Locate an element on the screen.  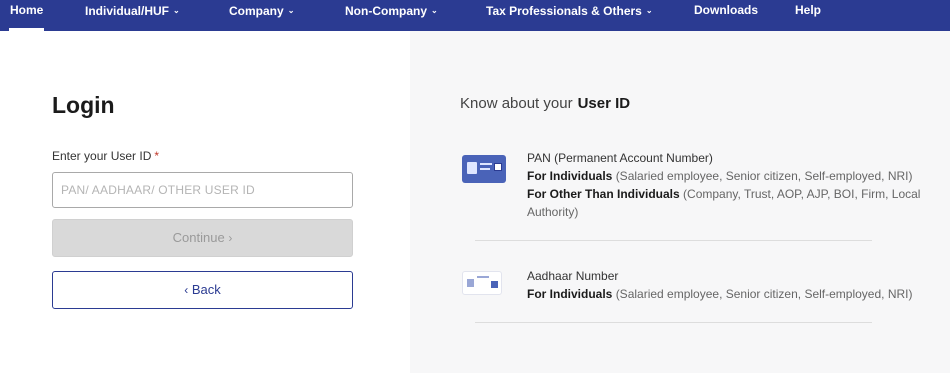
nav-individual-huf: Individual/HUF ⌄ is located at coordinates (132, 15).